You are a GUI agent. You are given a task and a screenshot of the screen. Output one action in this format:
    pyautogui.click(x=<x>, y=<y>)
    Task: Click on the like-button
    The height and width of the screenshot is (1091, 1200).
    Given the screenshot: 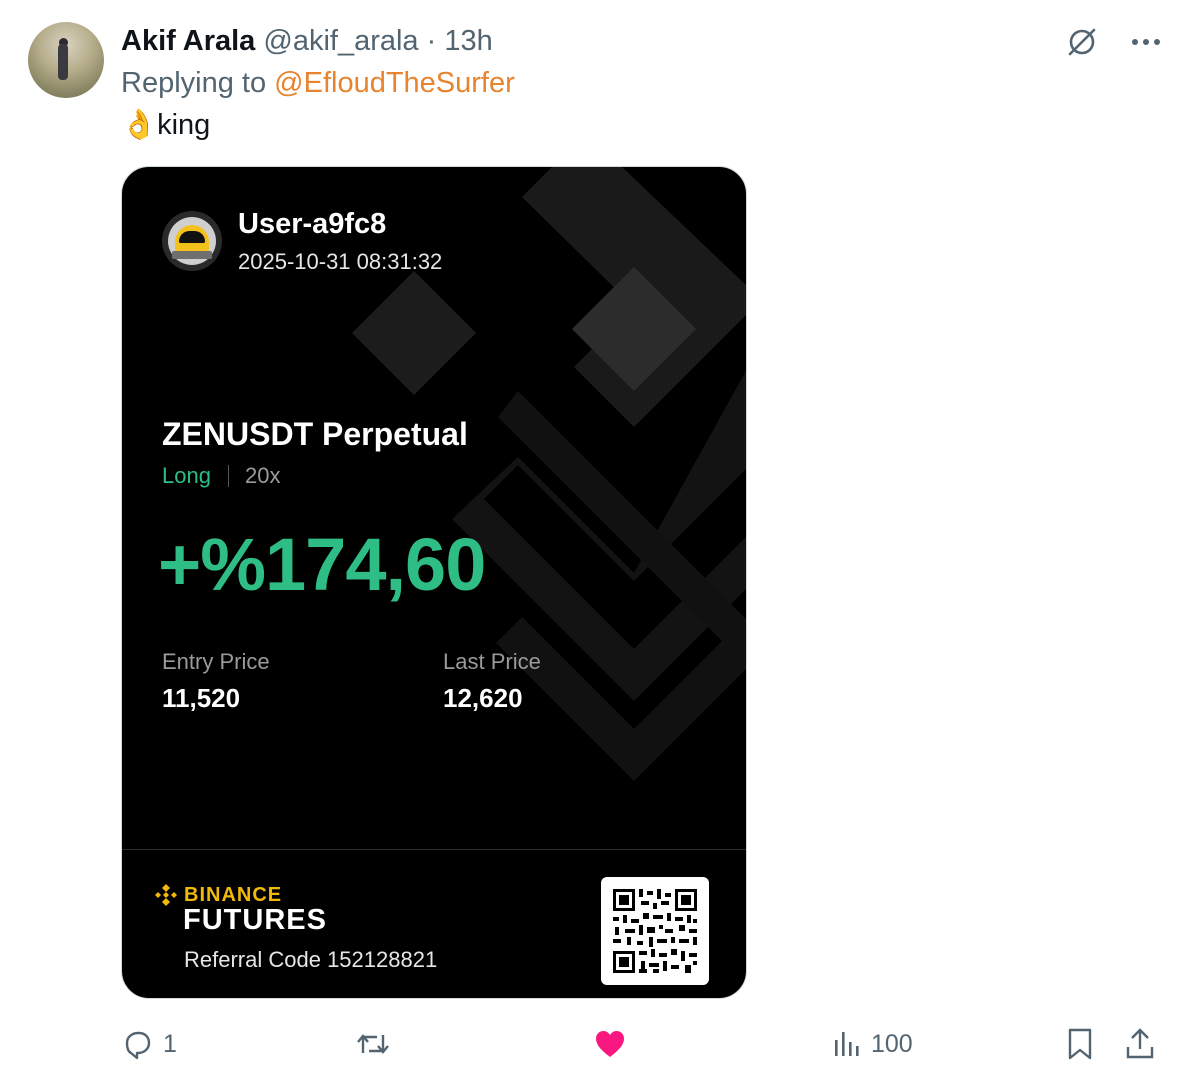 What is the action you would take?
    pyautogui.click(x=610, y=1044)
    